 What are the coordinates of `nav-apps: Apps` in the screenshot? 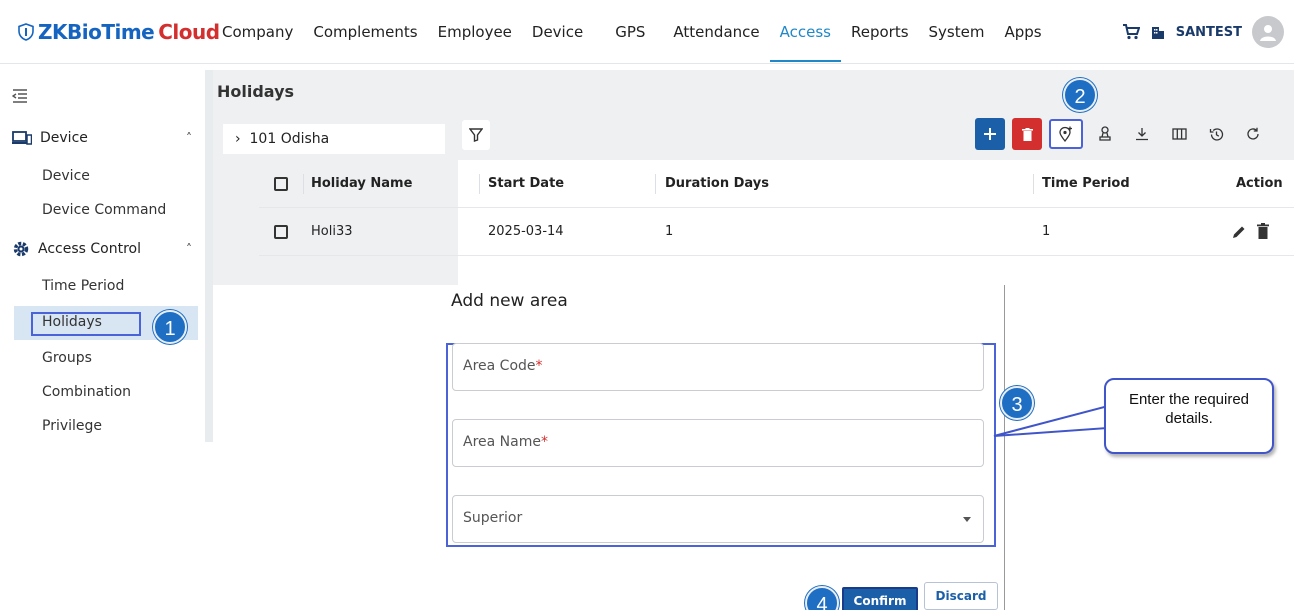 It's located at (1022, 32).